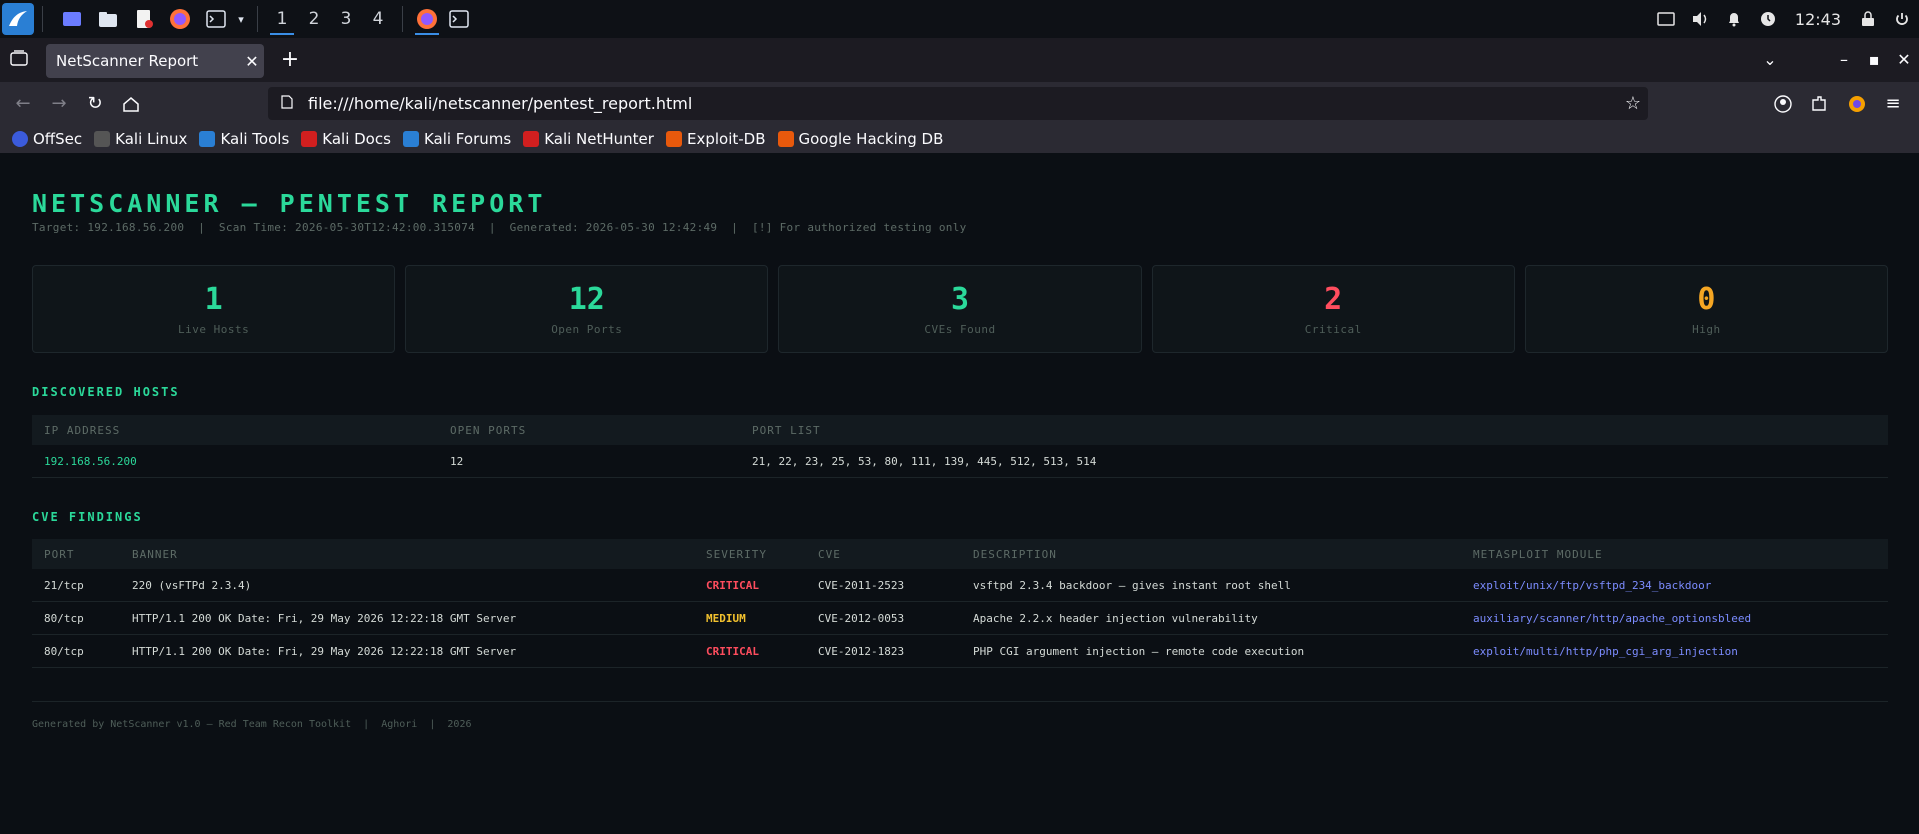 The height and width of the screenshot is (834, 1919). I want to click on lock-icon, so click(1868, 19).